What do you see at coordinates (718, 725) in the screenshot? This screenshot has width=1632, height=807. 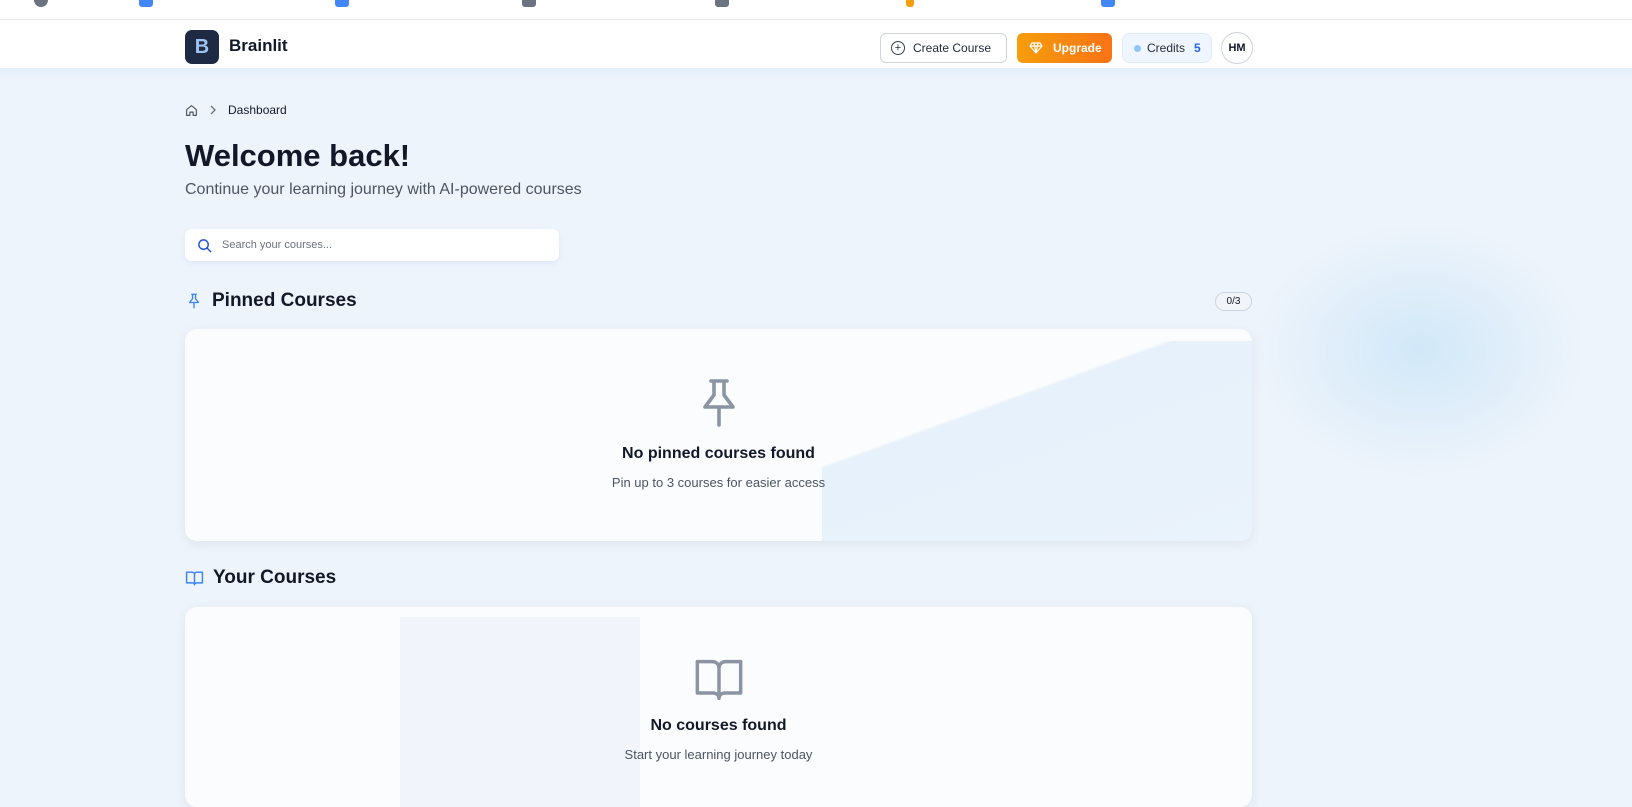 I see `courses-empty-title: No courses found` at bounding box center [718, 725].